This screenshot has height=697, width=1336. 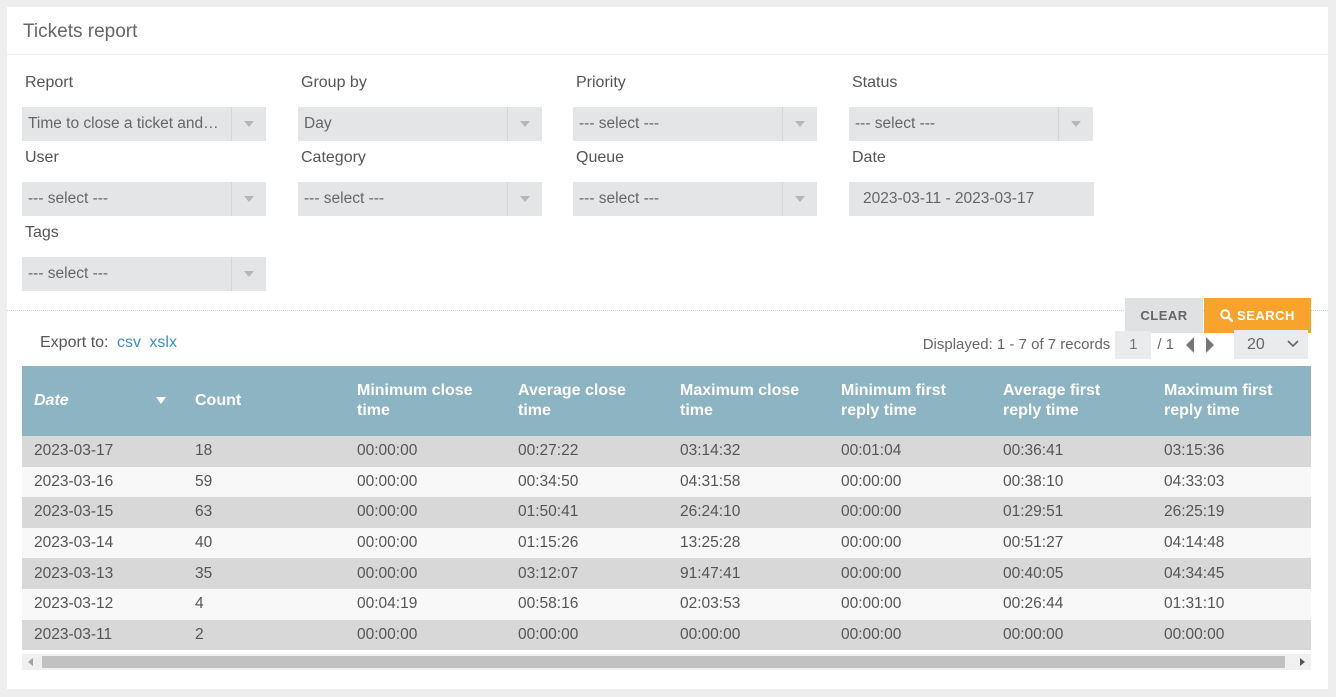 What do you see at coordinates (1302, 662) in the screenshot?
I see `scroll-right-icon` at bounding box center [1302, 662].